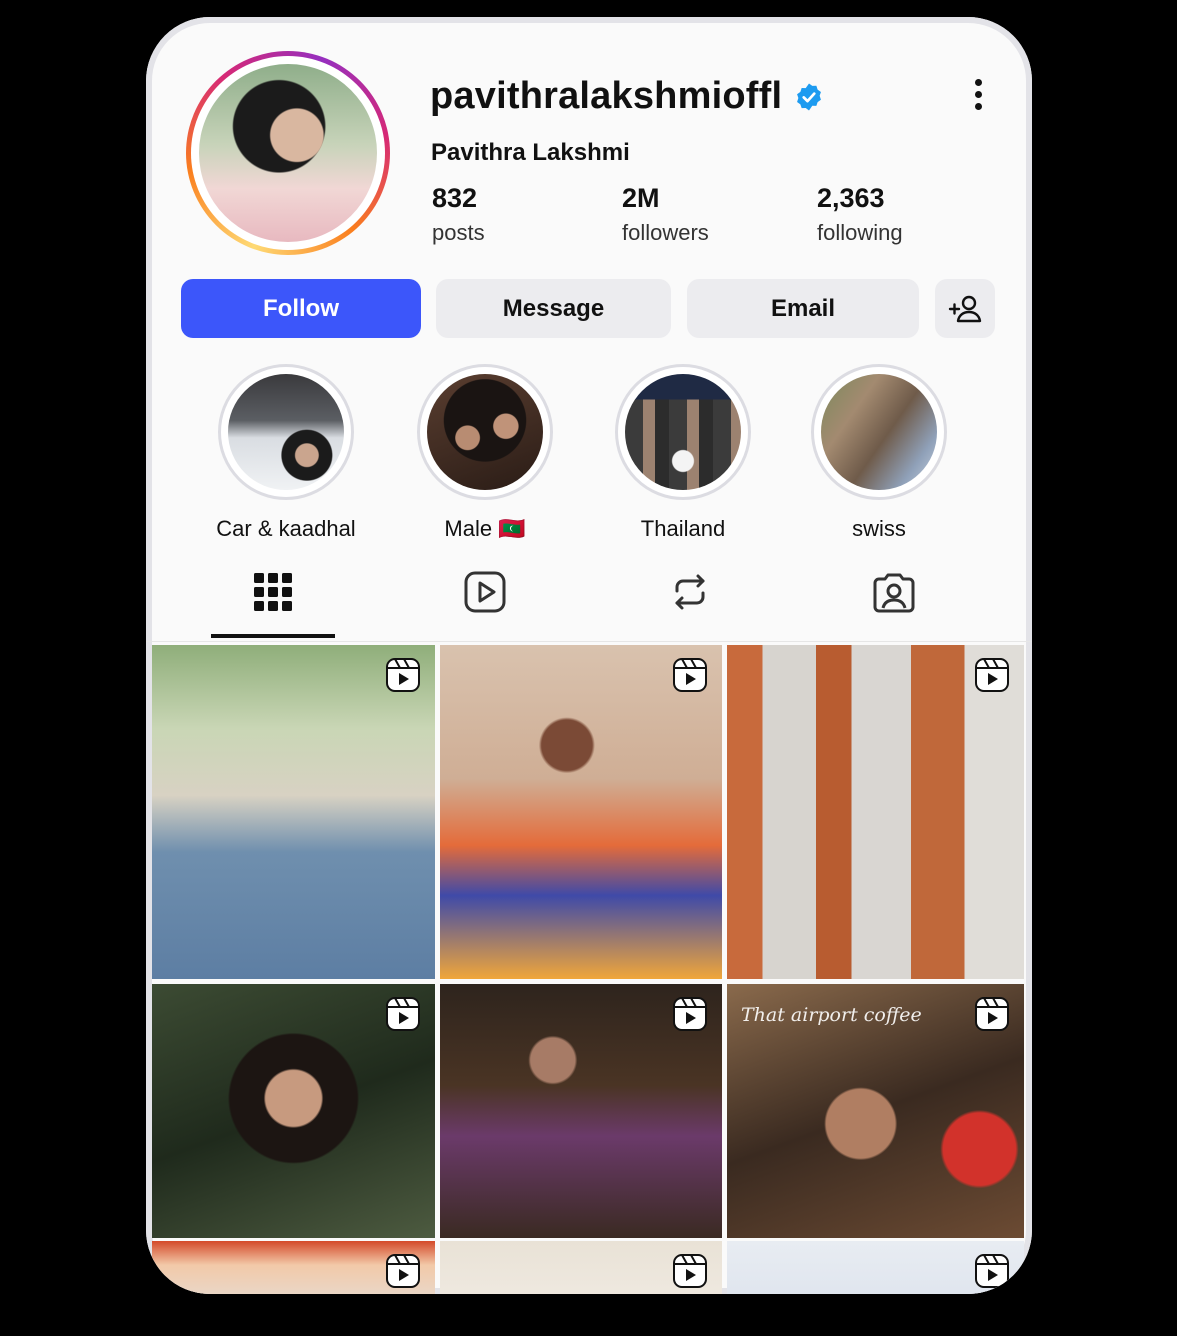  I want to click on message-button: Message, so click(553, 308).